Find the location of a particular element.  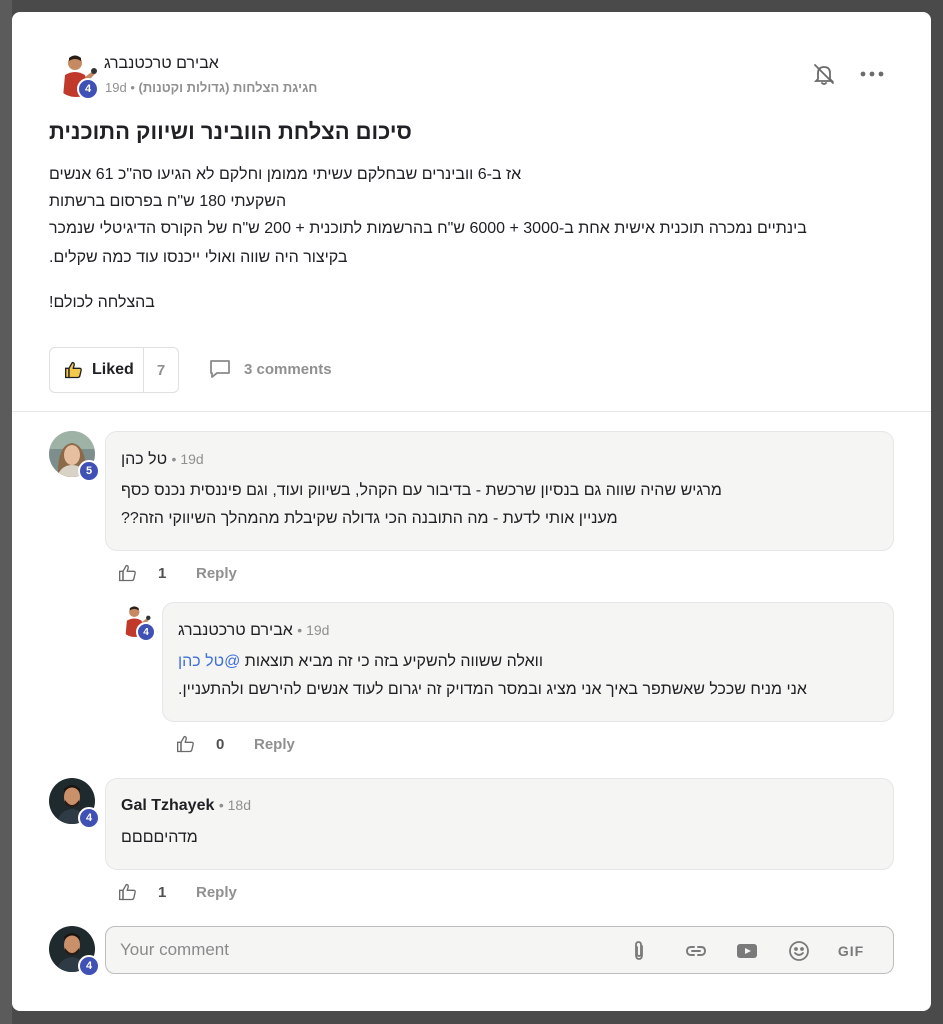

comments-button: 3 comments is located at coordinates (270, 369).